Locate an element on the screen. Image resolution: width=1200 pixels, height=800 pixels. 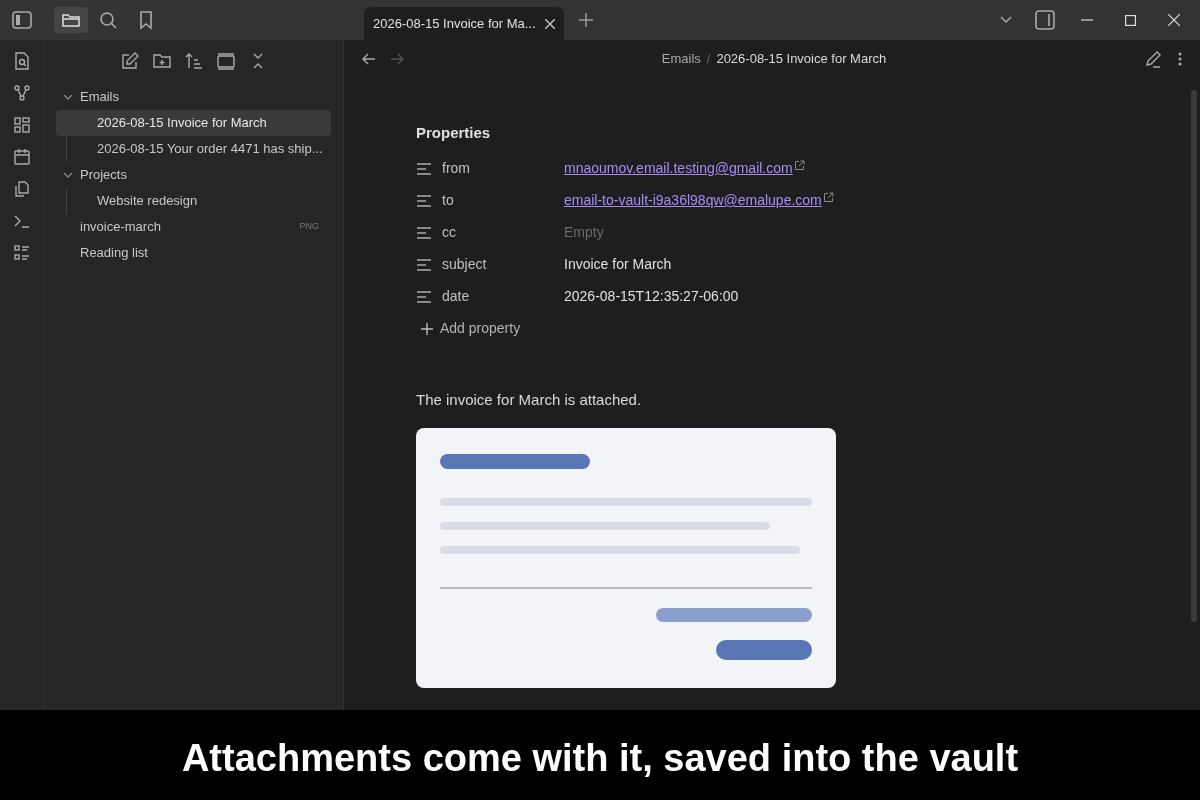
plus-icon is located at coordinates (427, 328).